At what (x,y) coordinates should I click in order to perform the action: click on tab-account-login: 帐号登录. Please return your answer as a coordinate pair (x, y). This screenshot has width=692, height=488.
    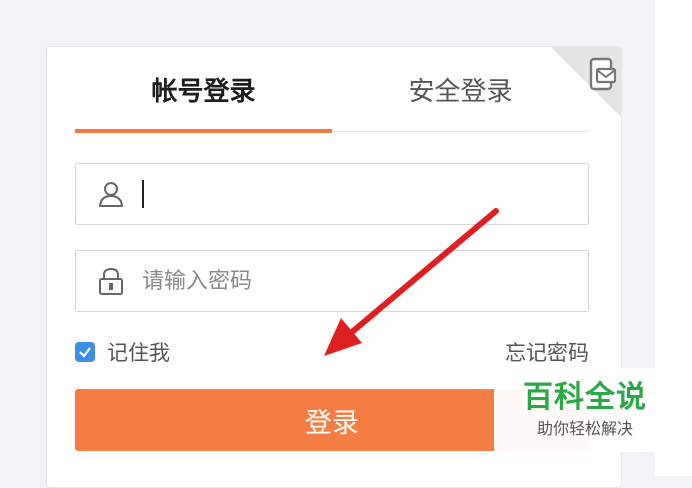
    Looking at the image, I should click on (203, 90).